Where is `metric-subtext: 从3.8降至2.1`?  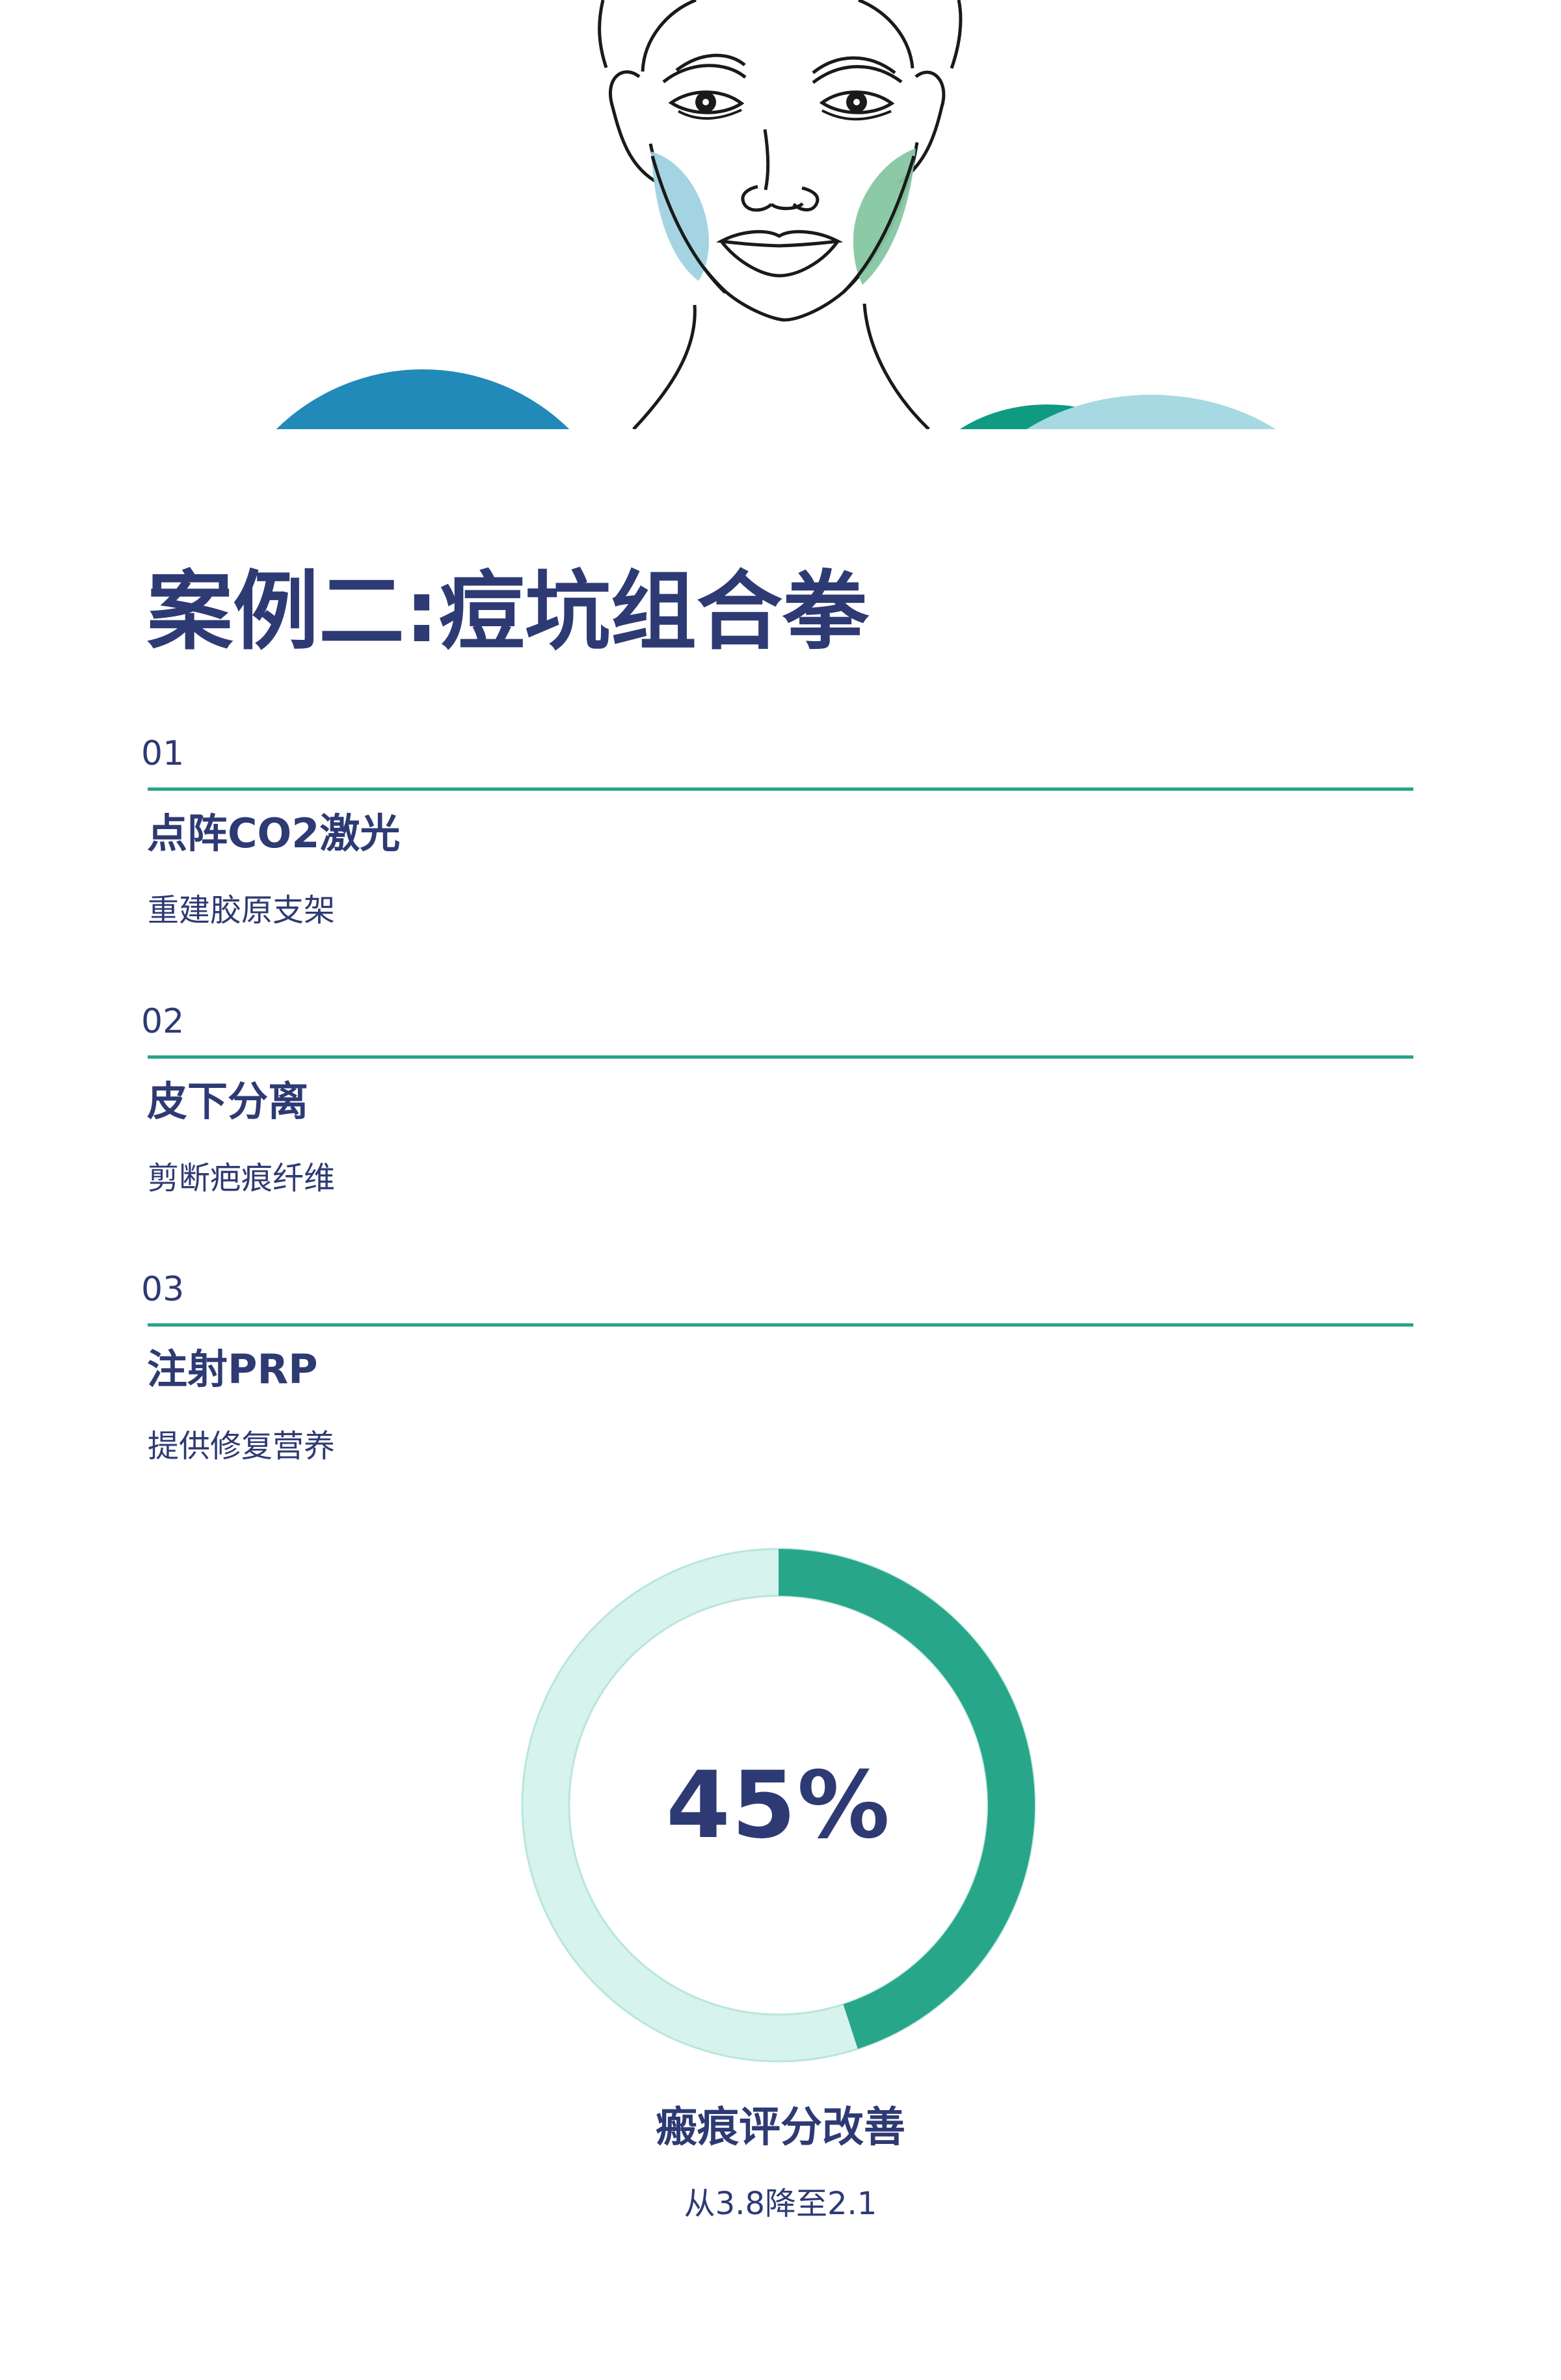 metric-subtext: 从3.8降至2.1 is located at coordinates (780, 2204).